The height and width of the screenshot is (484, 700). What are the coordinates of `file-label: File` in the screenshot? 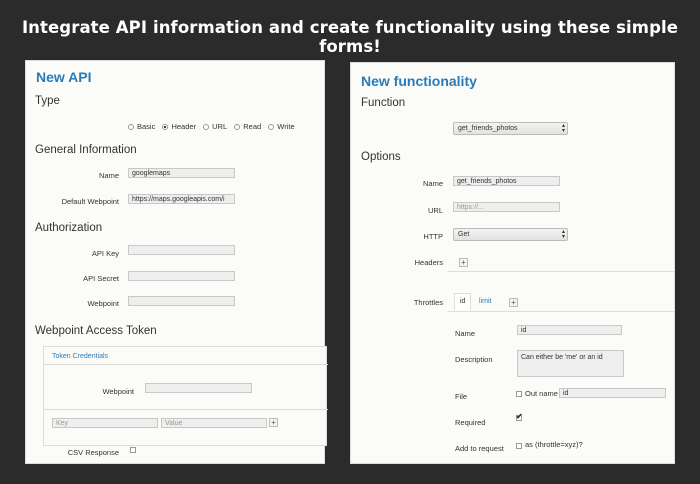 It's located at (461, 396).